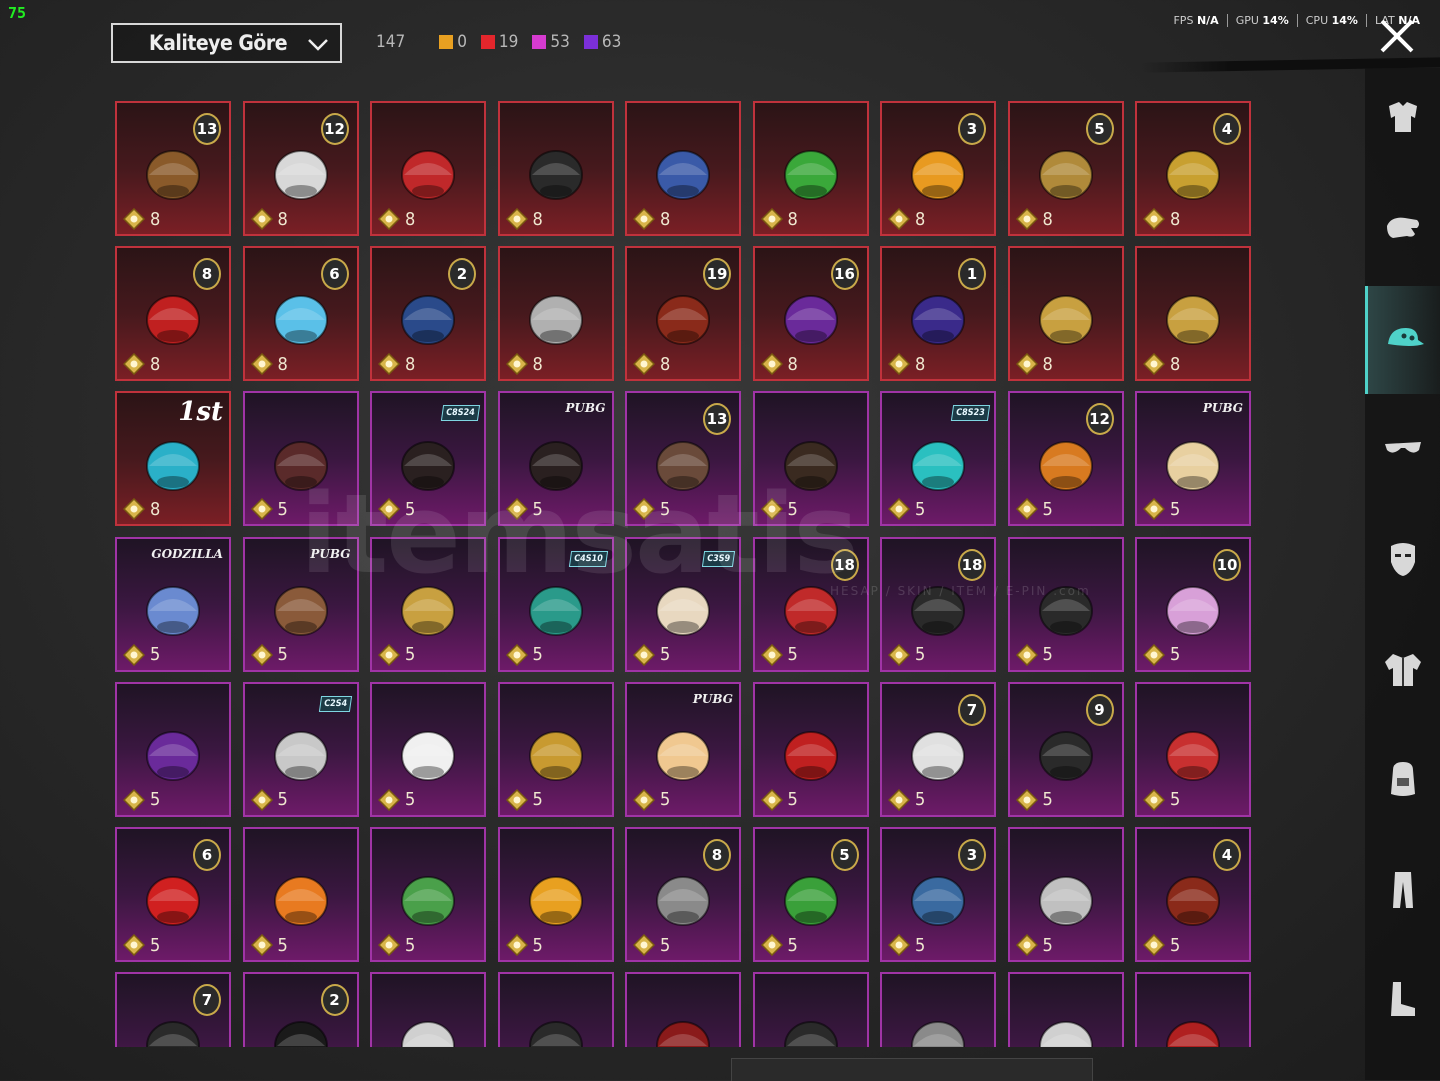  I want to click on item-card: 12 8, so click(300, 168).